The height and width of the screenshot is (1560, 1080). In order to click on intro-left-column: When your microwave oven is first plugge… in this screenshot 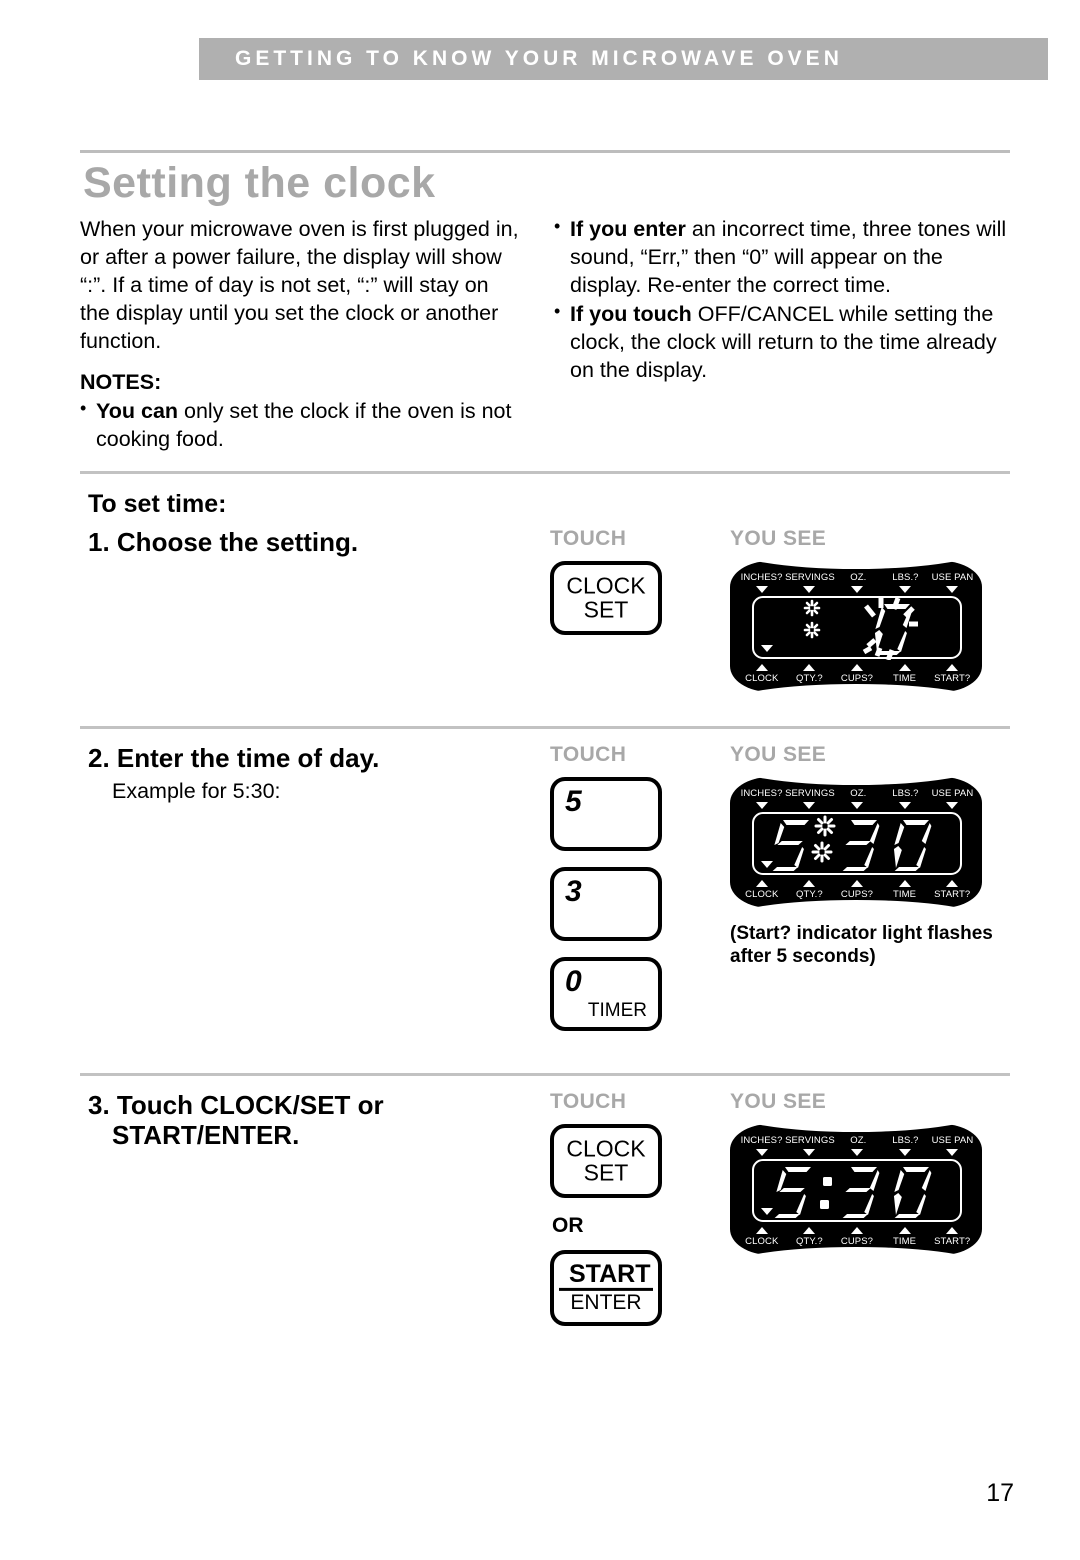, I will do `click(300, 335)`.